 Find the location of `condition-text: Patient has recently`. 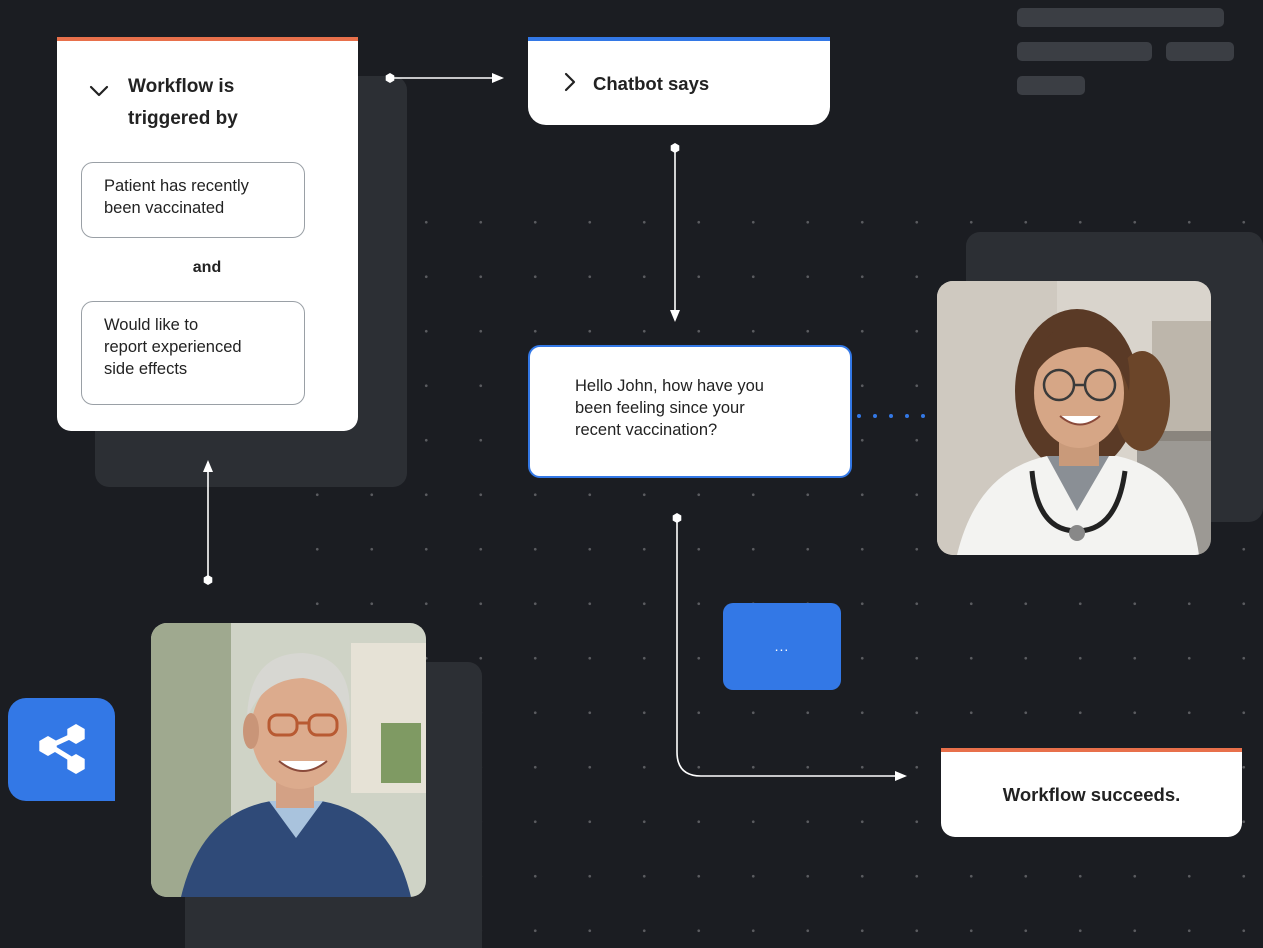

condition-text: Patient has recently is located at coordinates (176, 186).